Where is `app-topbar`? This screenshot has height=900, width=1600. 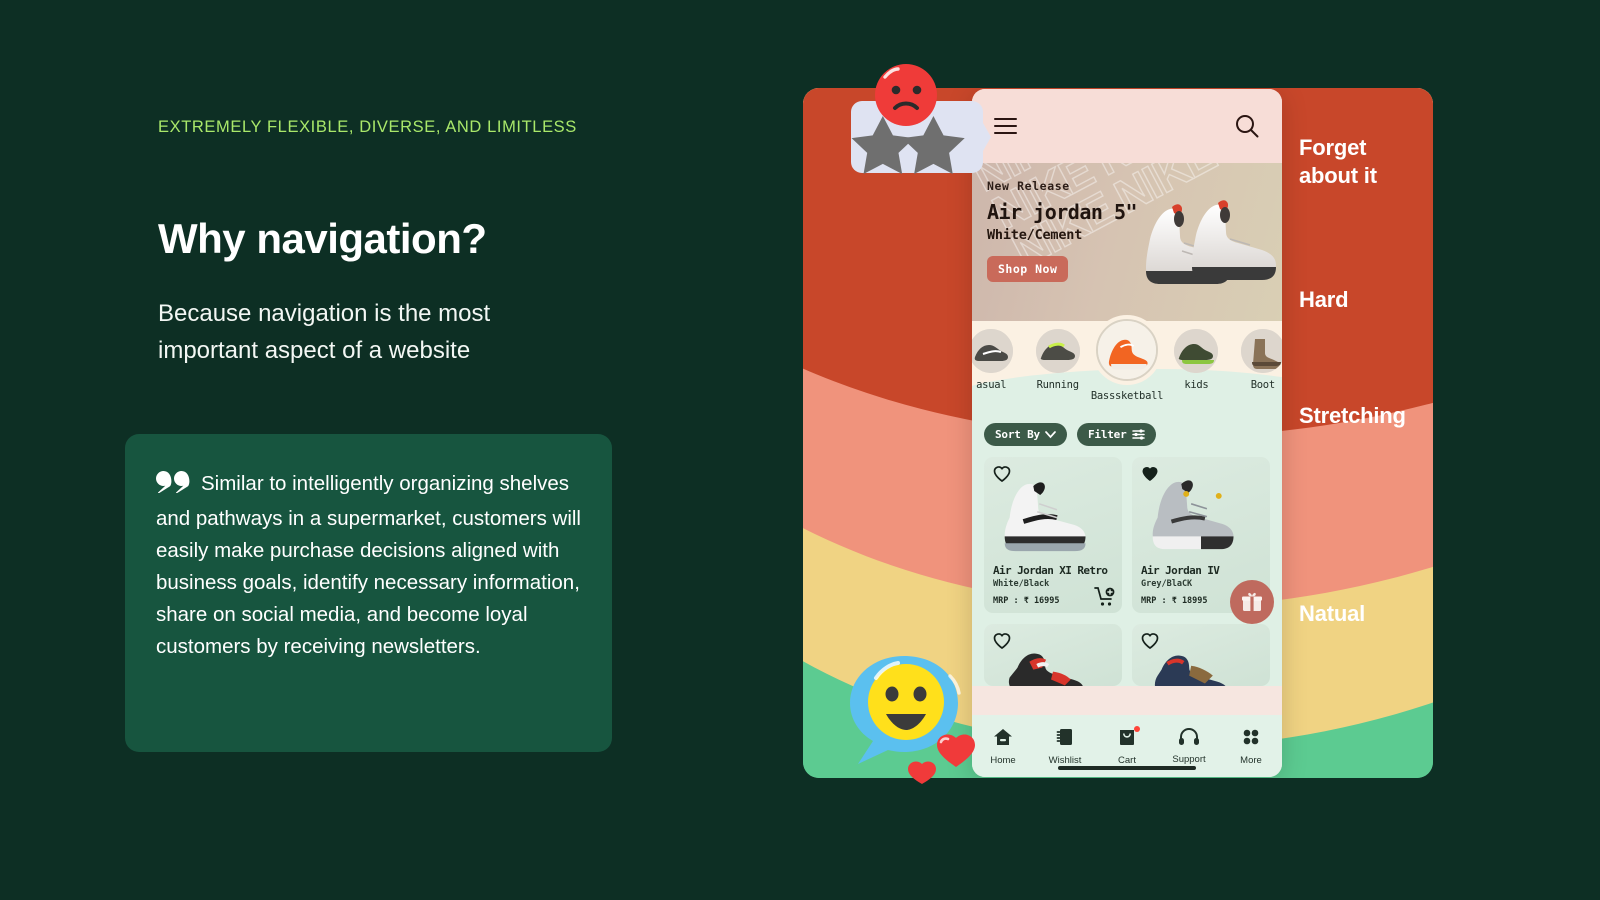 app-topbar is located at coordinates (1127, 126).